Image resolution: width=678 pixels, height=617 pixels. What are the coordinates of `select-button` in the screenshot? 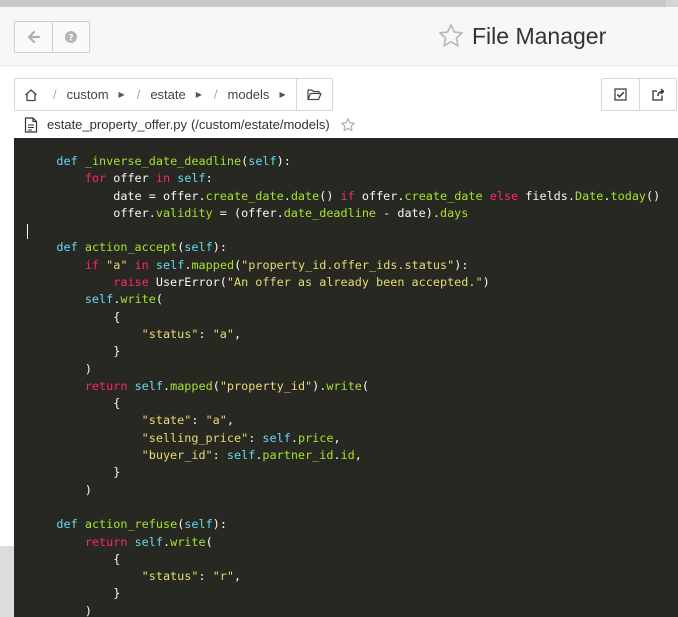 It's located at (620, 94).